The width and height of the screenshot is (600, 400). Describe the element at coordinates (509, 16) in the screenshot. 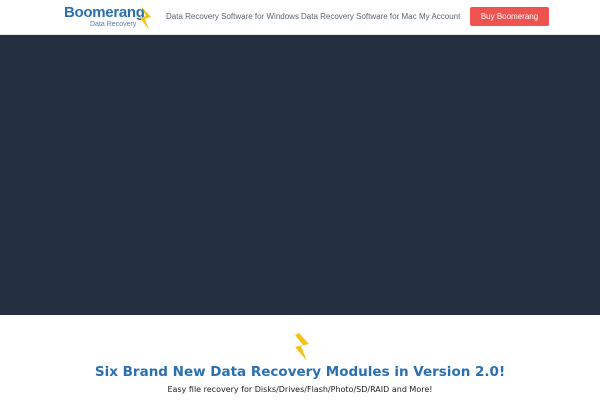

I see `buy-boomerang-button: Buy Boomerang` at that location.